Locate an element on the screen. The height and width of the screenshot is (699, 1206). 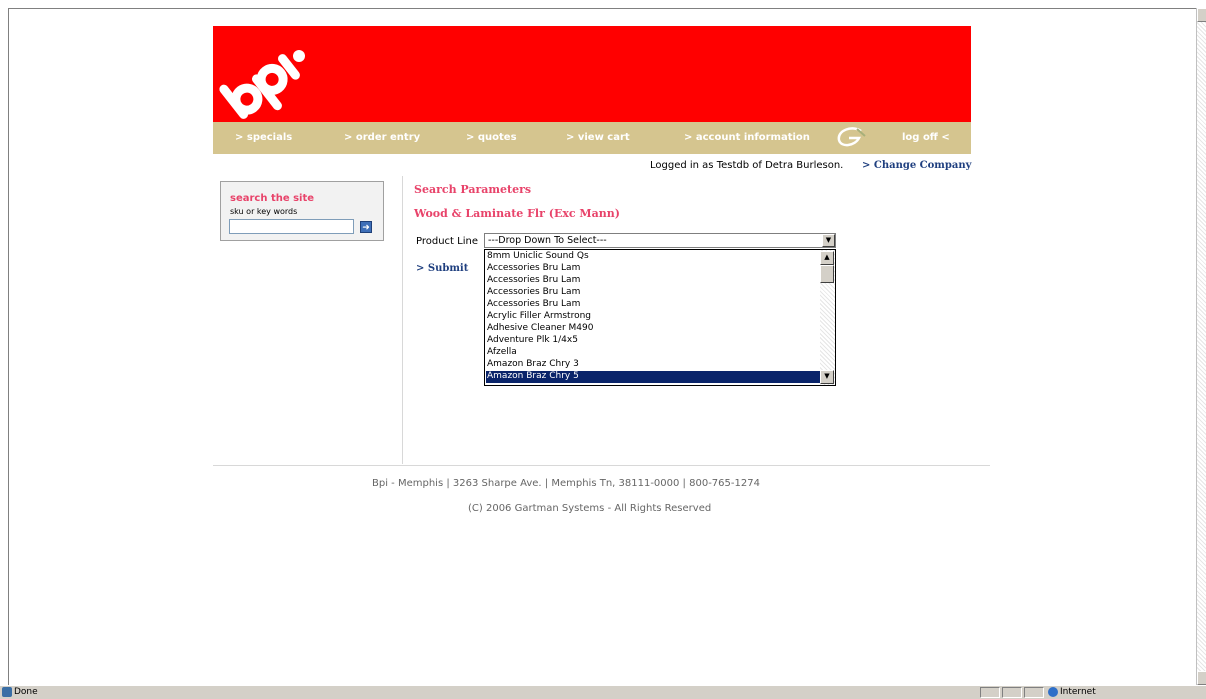
arrow-right-icon: ➜ is located at coordinates (366, 228).